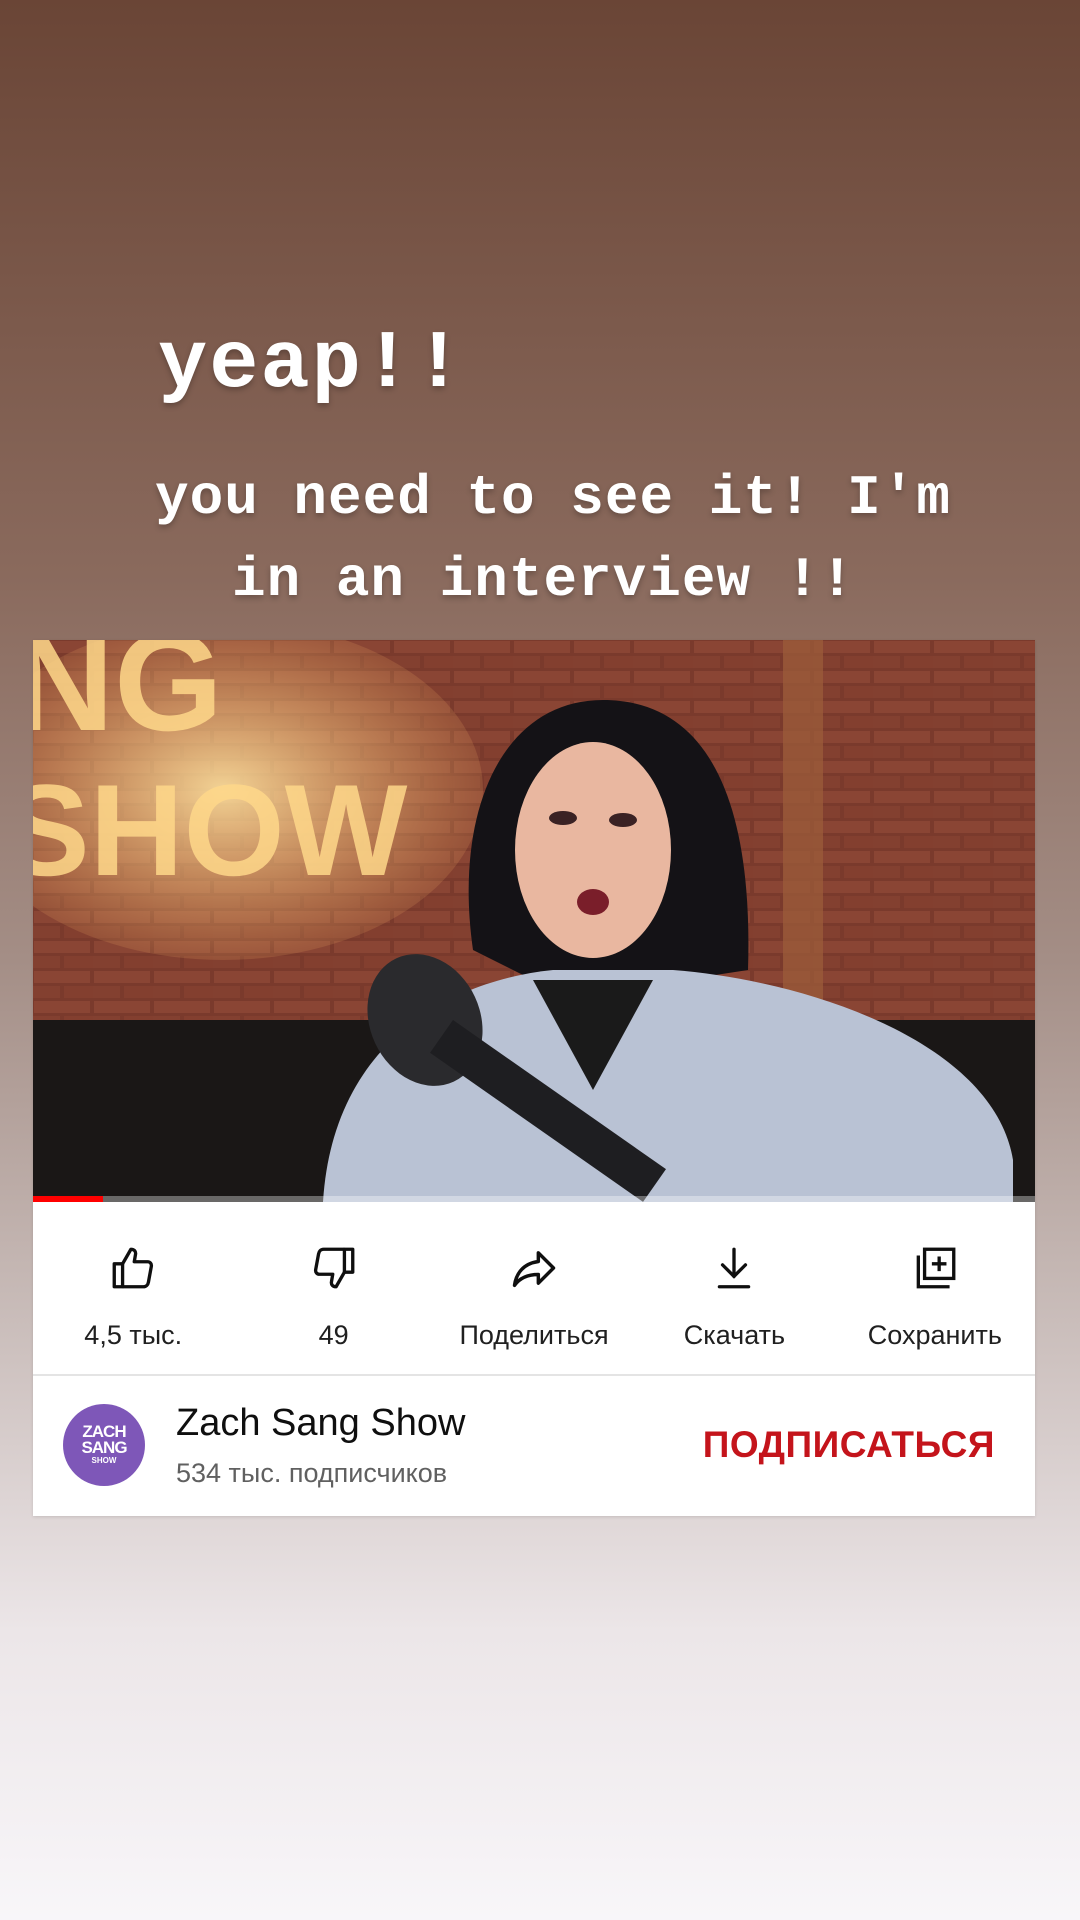 Image resolution: width=1080 pixels, height=1920 pixels. What do you see at coordinates (333, 1335) in the screenshot?
I see `dislike-count: 49` at bounding box center [333, 1335].